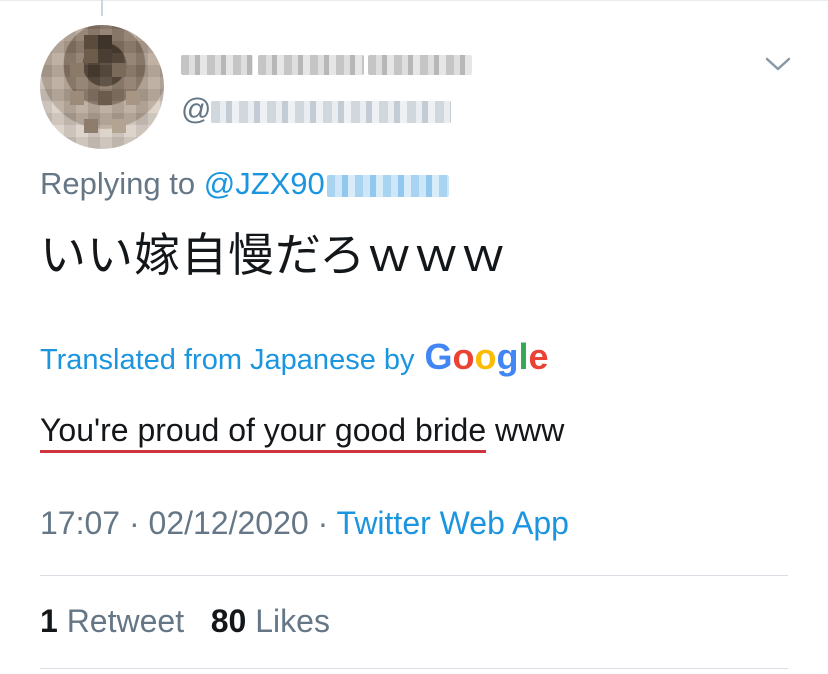 Image resolution: width=828 pixels, height=674 pixels. I want to click on avatar, so click(102, 87).